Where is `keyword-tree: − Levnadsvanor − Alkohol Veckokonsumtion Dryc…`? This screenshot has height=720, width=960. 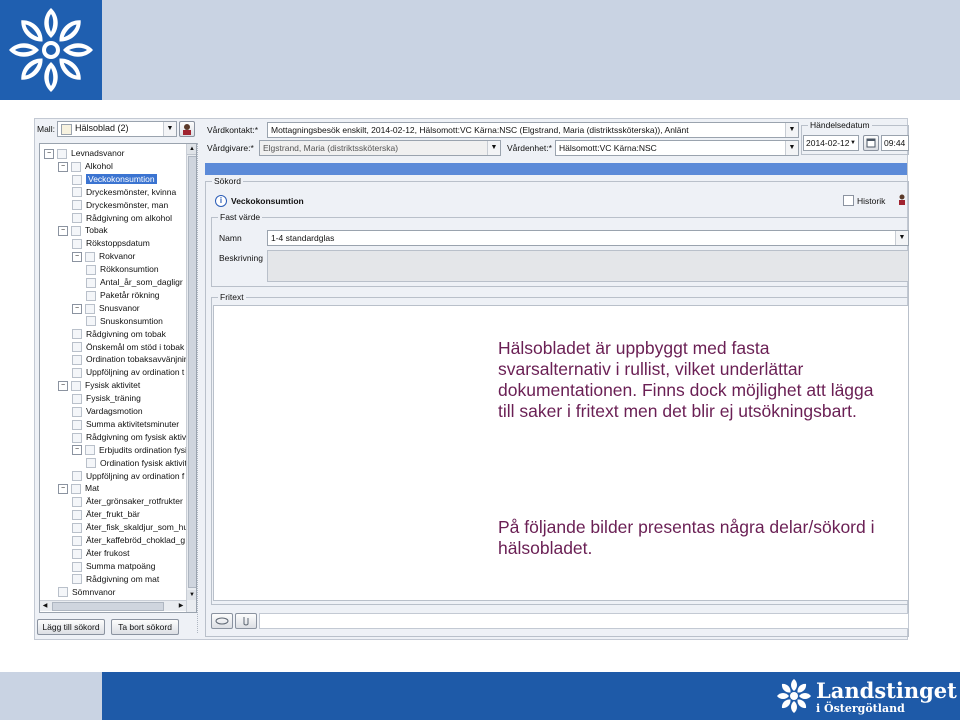 keyword-tree: − Levnadsvanor − Alkohol Veckokonsumtion Dryc… is located at coordinates (118, 378).